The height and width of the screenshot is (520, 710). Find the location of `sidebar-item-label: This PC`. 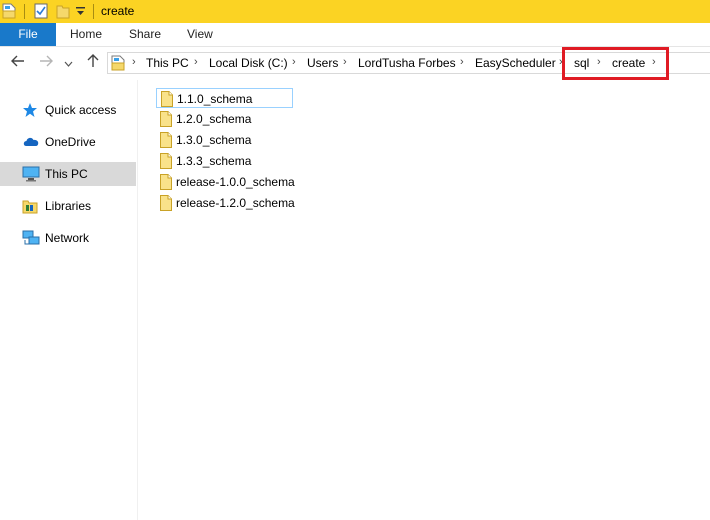

sidebar-item-label: This PC is located at coordinates (66, 174).